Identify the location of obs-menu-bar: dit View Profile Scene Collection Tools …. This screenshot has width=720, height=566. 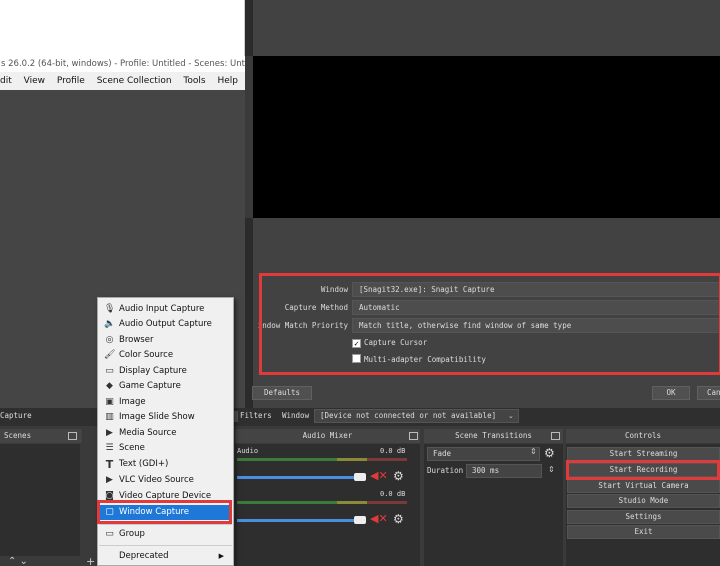
(122, 81).